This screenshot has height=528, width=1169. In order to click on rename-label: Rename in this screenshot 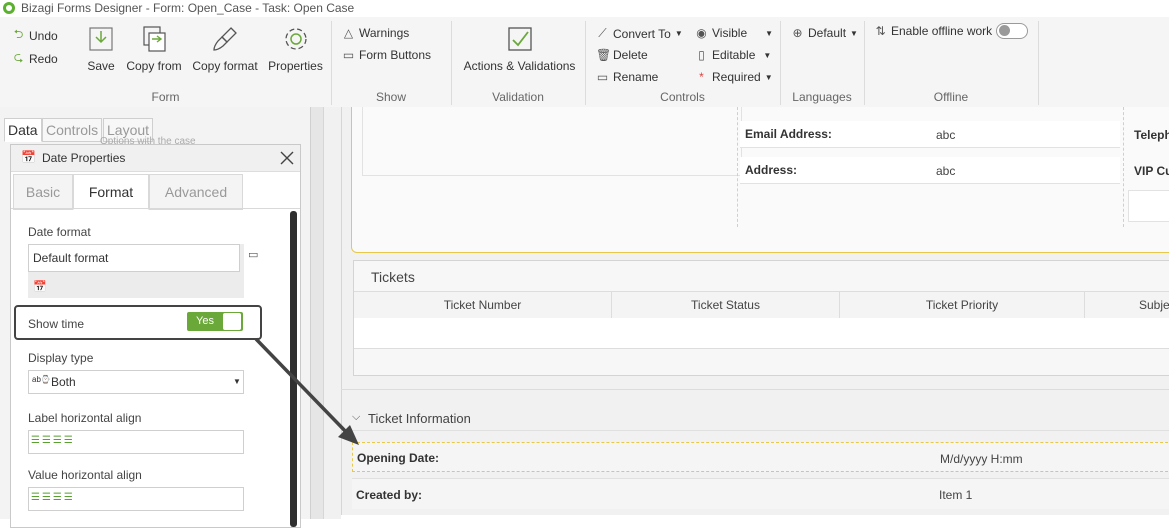, I will do `click(636, 77)`.